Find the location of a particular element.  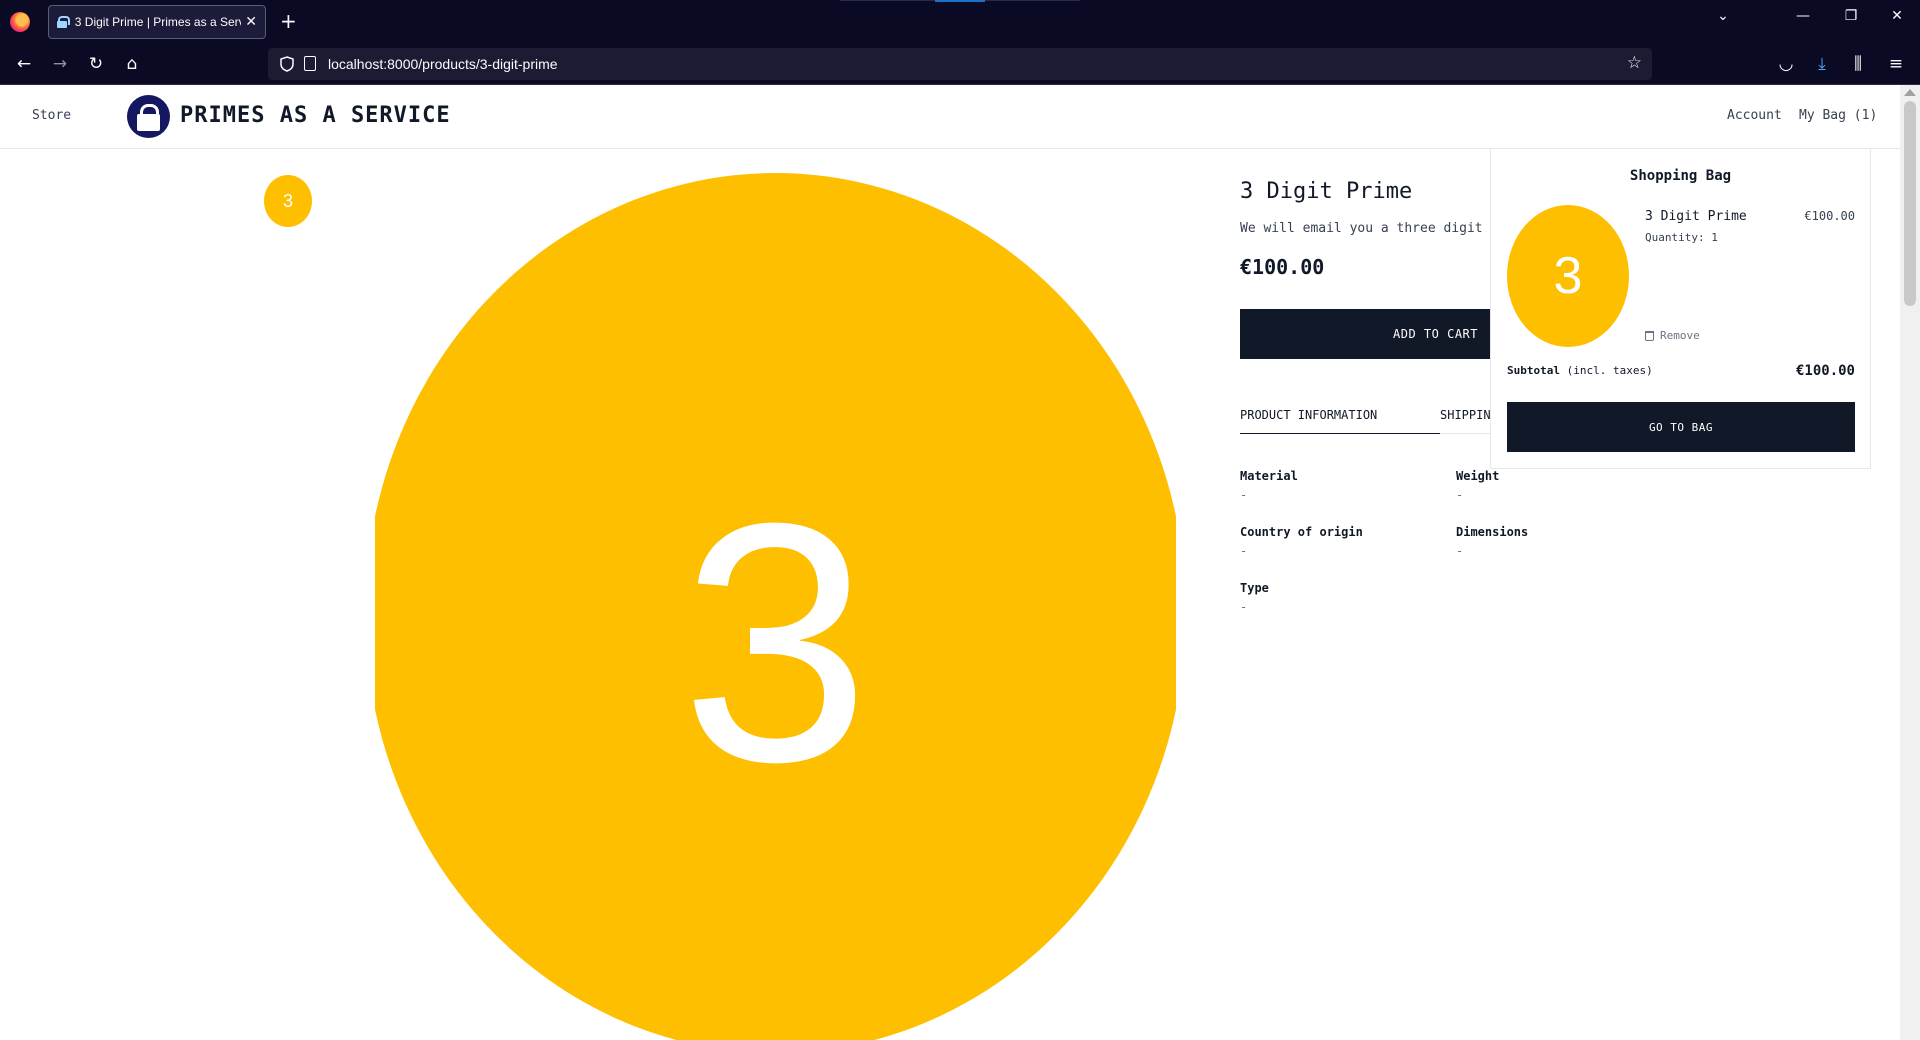

new-tab-button: + is located at coordinates (288, 21).